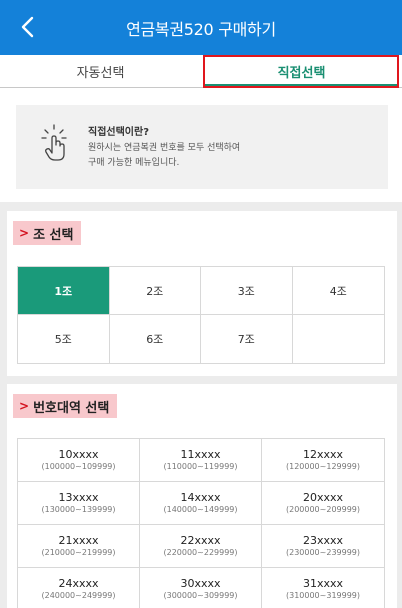  I want to click on jo-option-1: 1조, so click(64, 291).